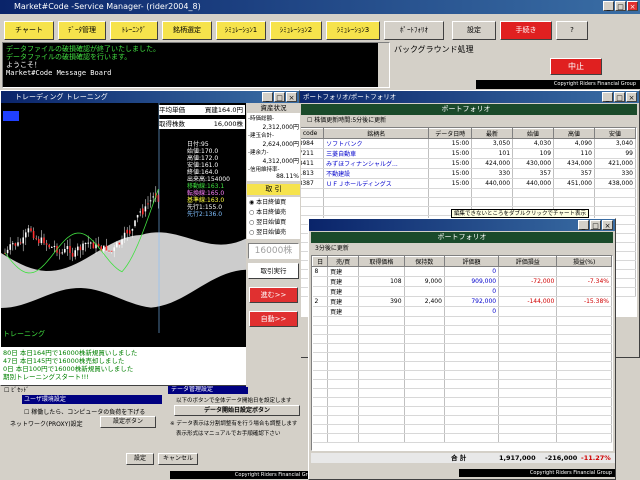 This screenshot has width=640, height=480. I want to click on qty-input: 16000株, so click(273, 251).